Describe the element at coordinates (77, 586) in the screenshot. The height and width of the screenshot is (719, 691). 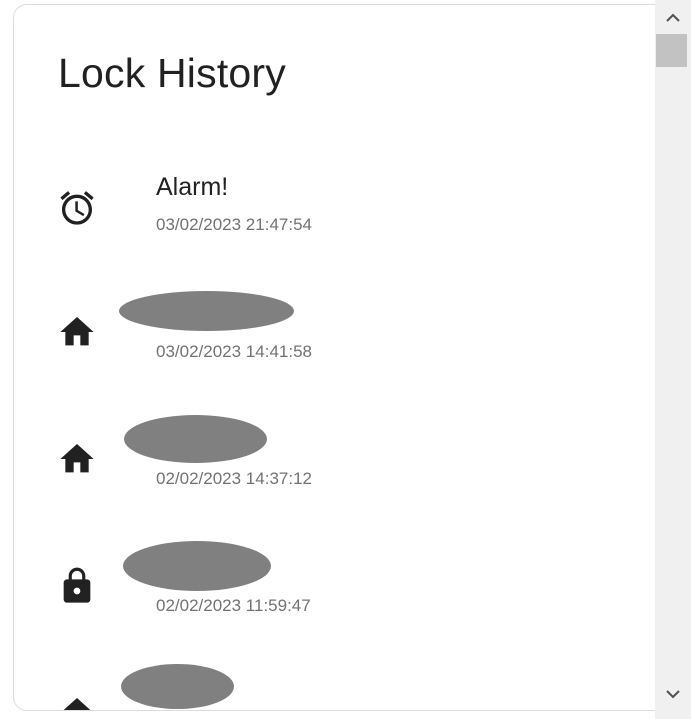
I see `lock-icon` at that location.